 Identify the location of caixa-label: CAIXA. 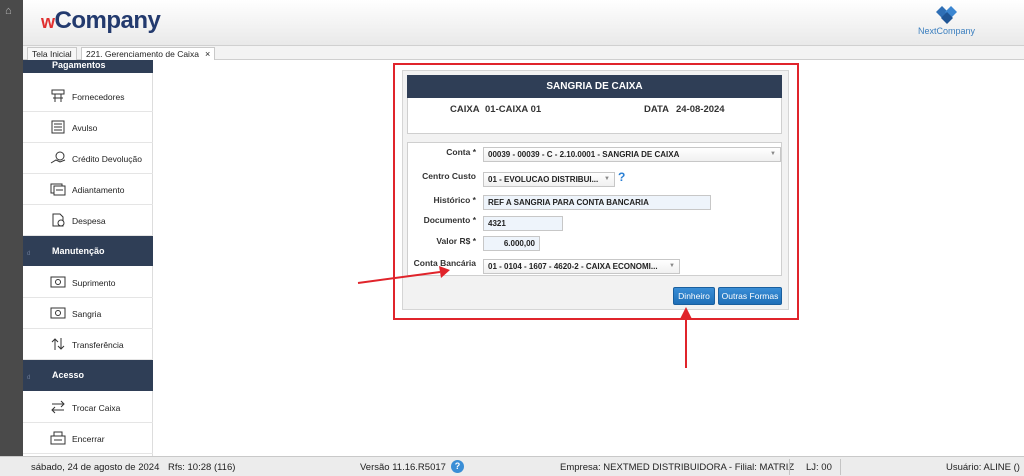
(465, 109).